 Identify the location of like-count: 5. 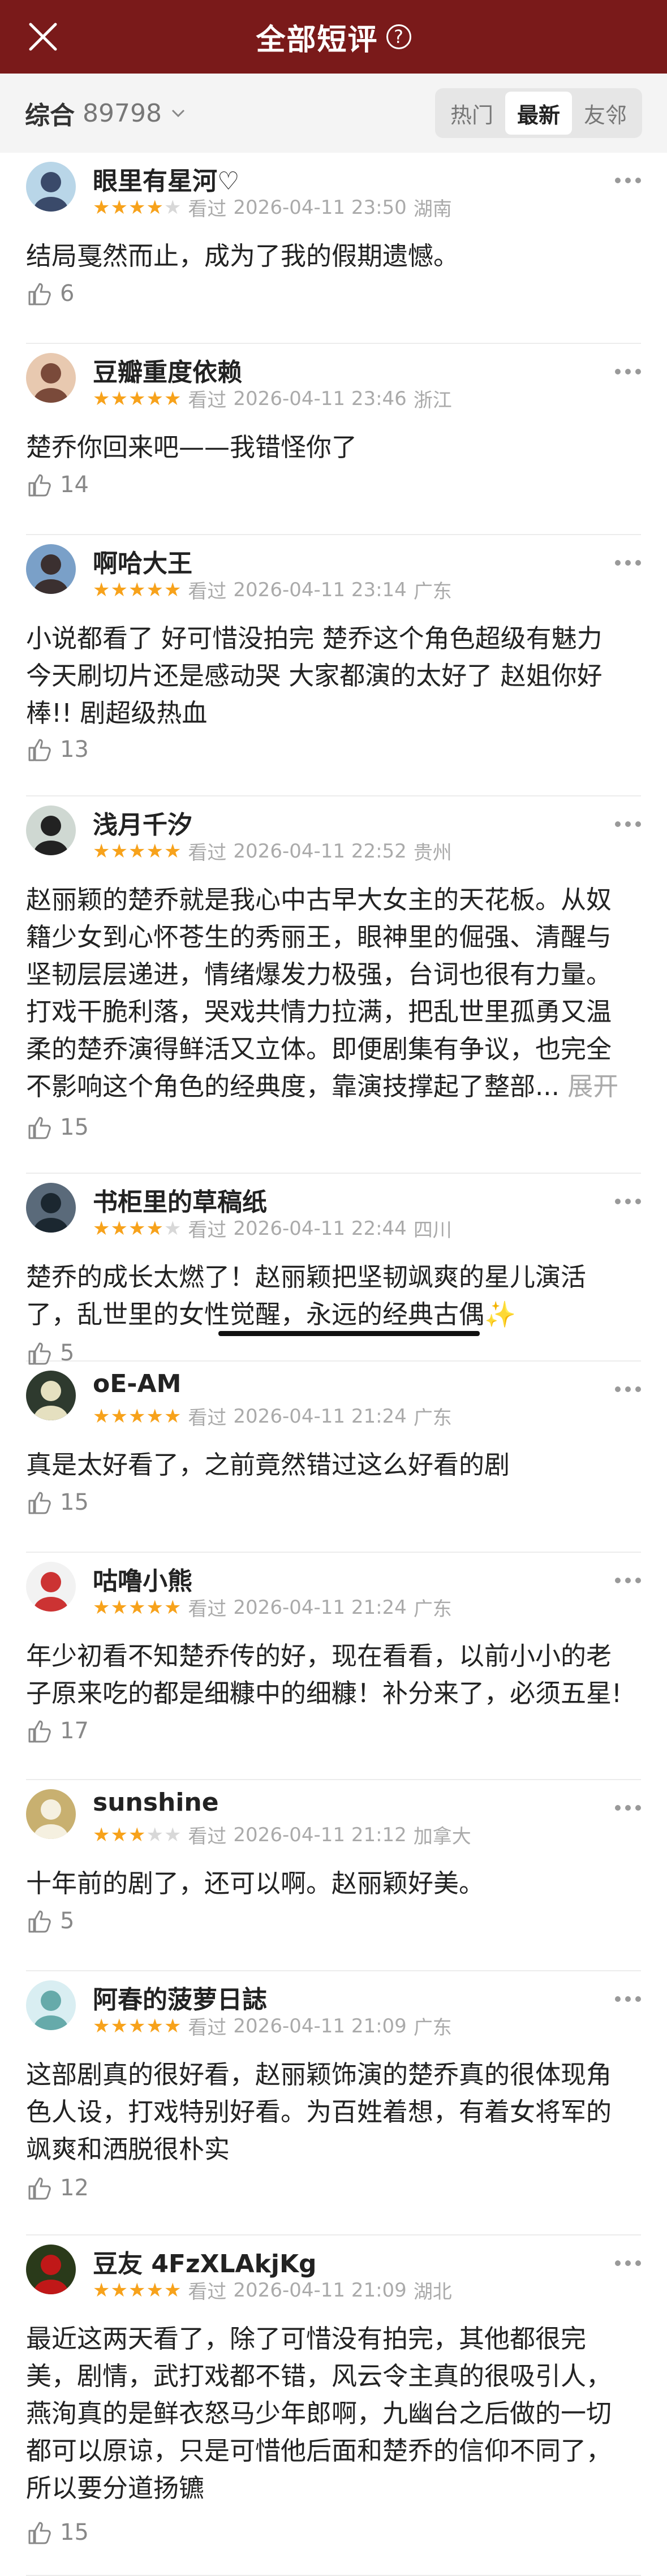
(67, 1921).